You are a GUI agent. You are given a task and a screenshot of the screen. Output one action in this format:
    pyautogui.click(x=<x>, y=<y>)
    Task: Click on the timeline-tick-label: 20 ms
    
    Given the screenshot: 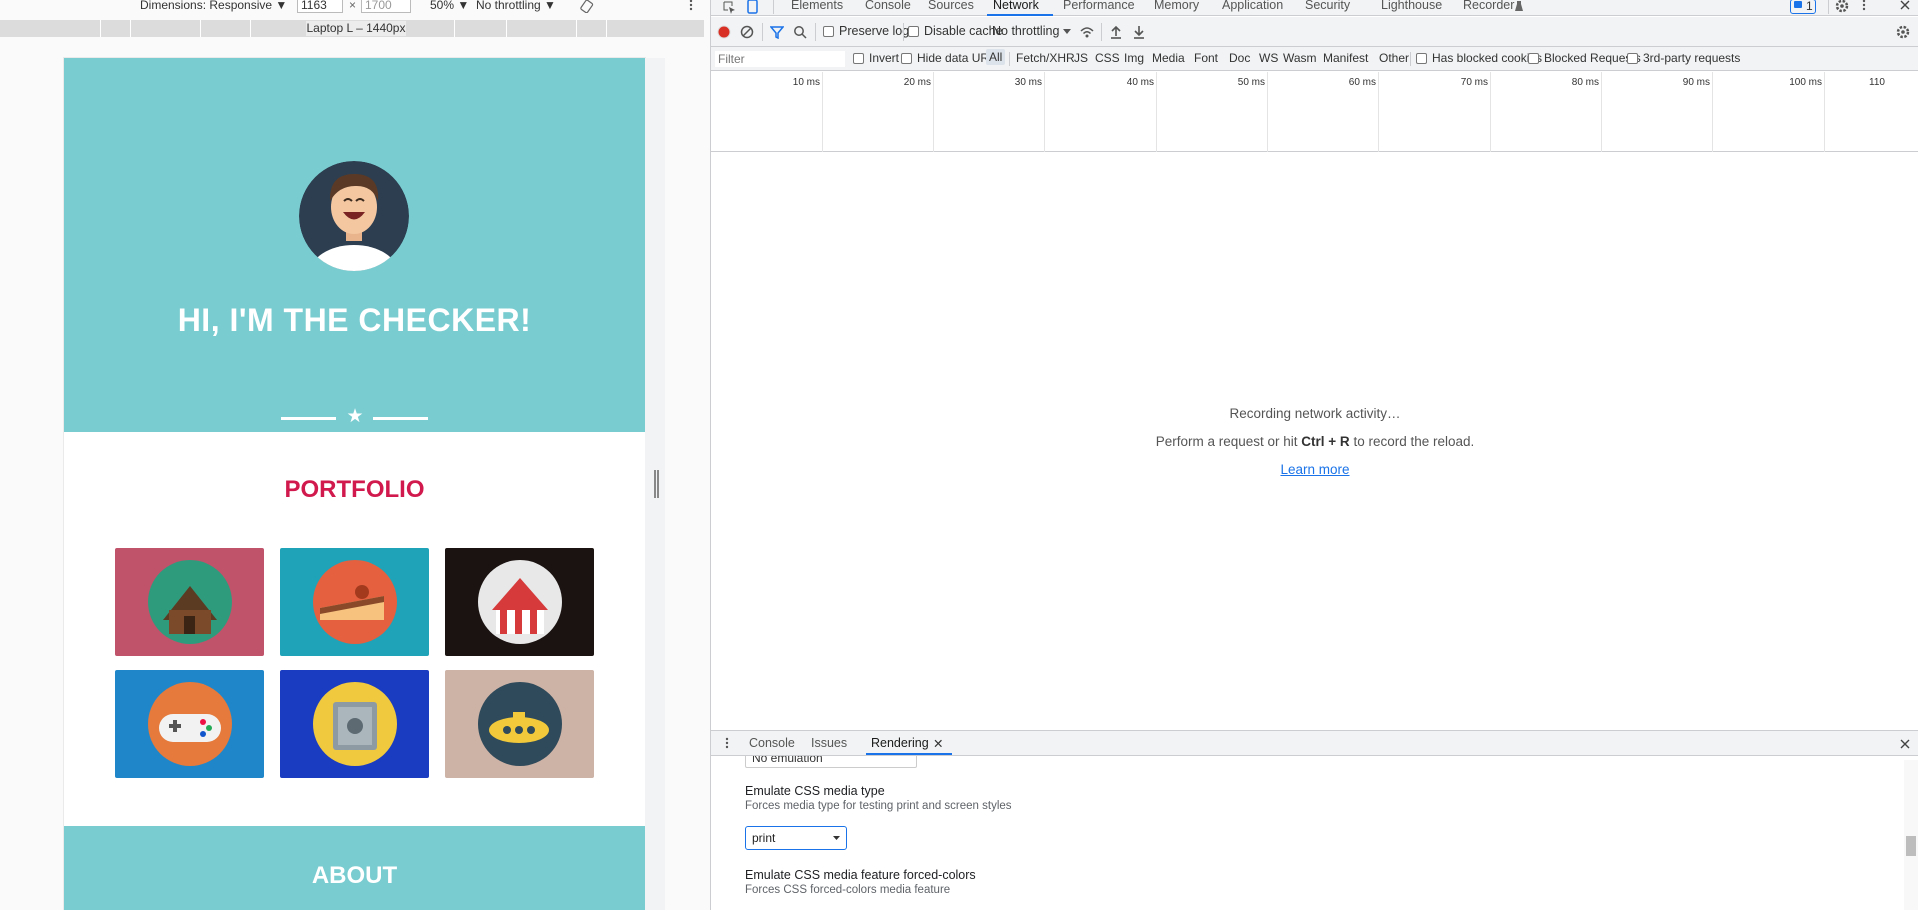 What is the action you would take?
    pyautogui.click(x=917, y=82)
    